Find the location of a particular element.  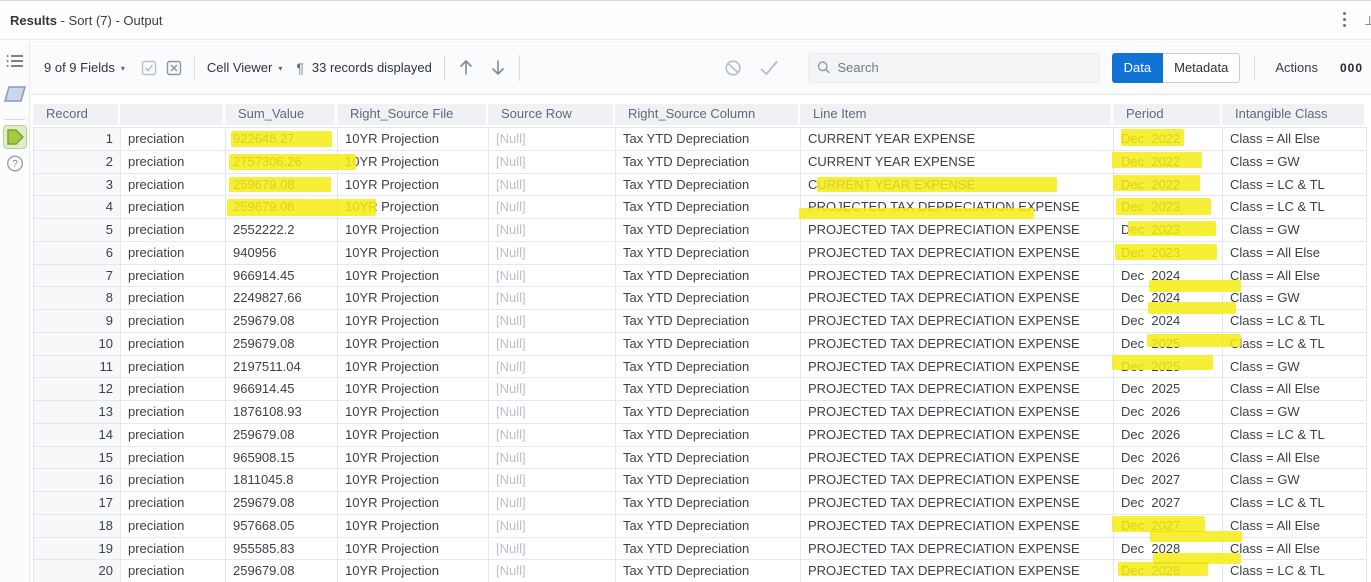

cell-record: 14 is located at coordinates (77, 435).